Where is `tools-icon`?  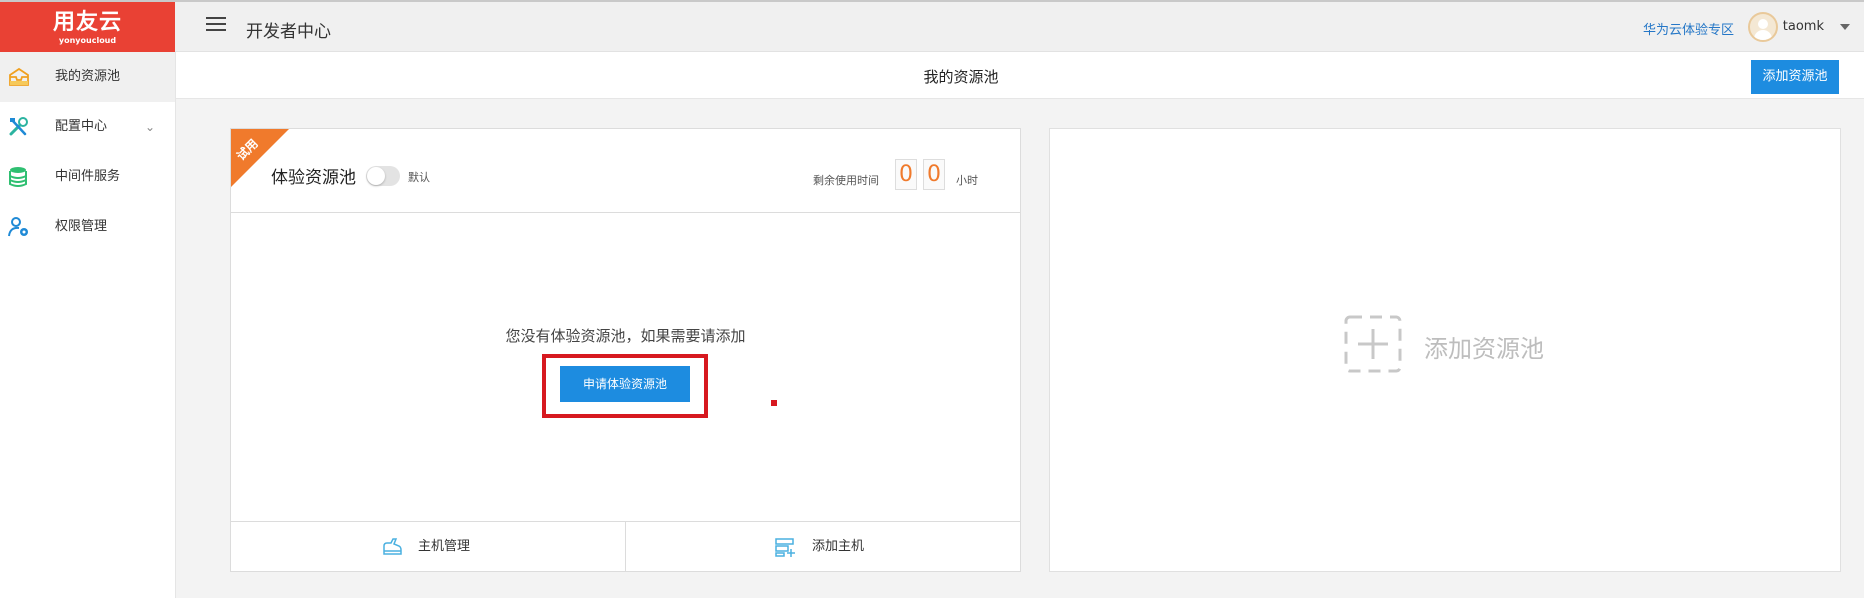
tools-icon is located at coordinates (18, 126).